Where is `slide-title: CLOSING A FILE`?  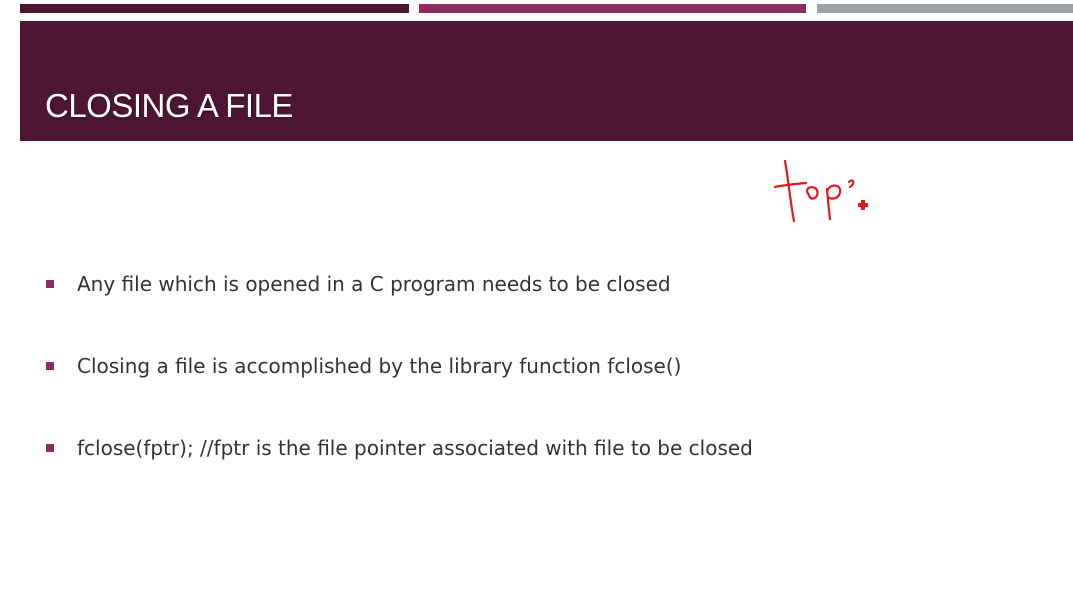 slide-title: CLOSING A FILE is located at coordinates (169, 105).